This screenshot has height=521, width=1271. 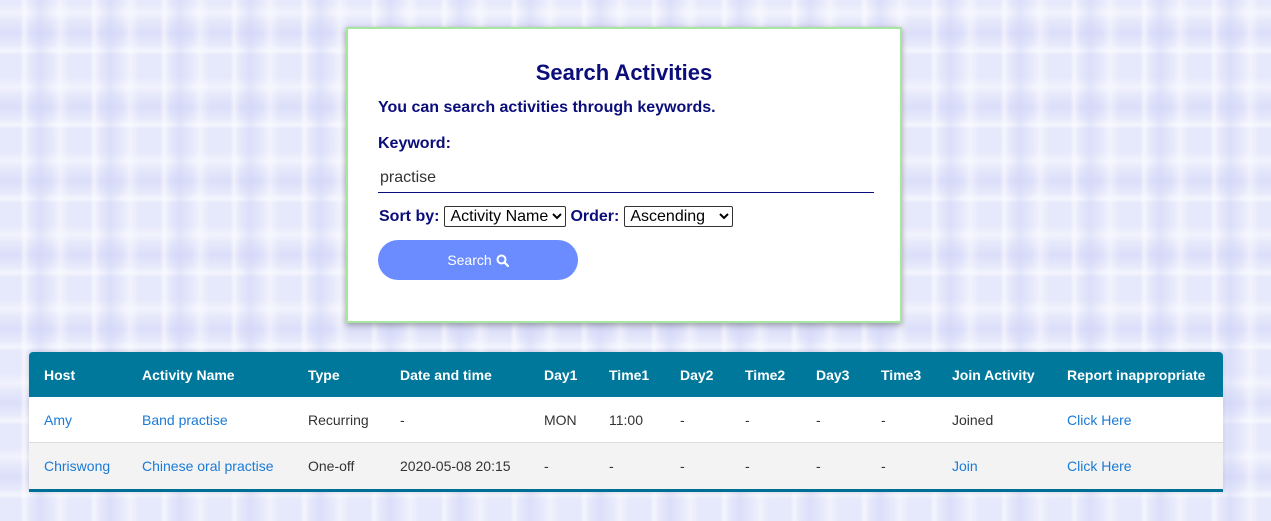 What do you see at coordinates (324, 374) in the screenshot?
I see `column-header-type: Type` at bounding box center [324, 374].